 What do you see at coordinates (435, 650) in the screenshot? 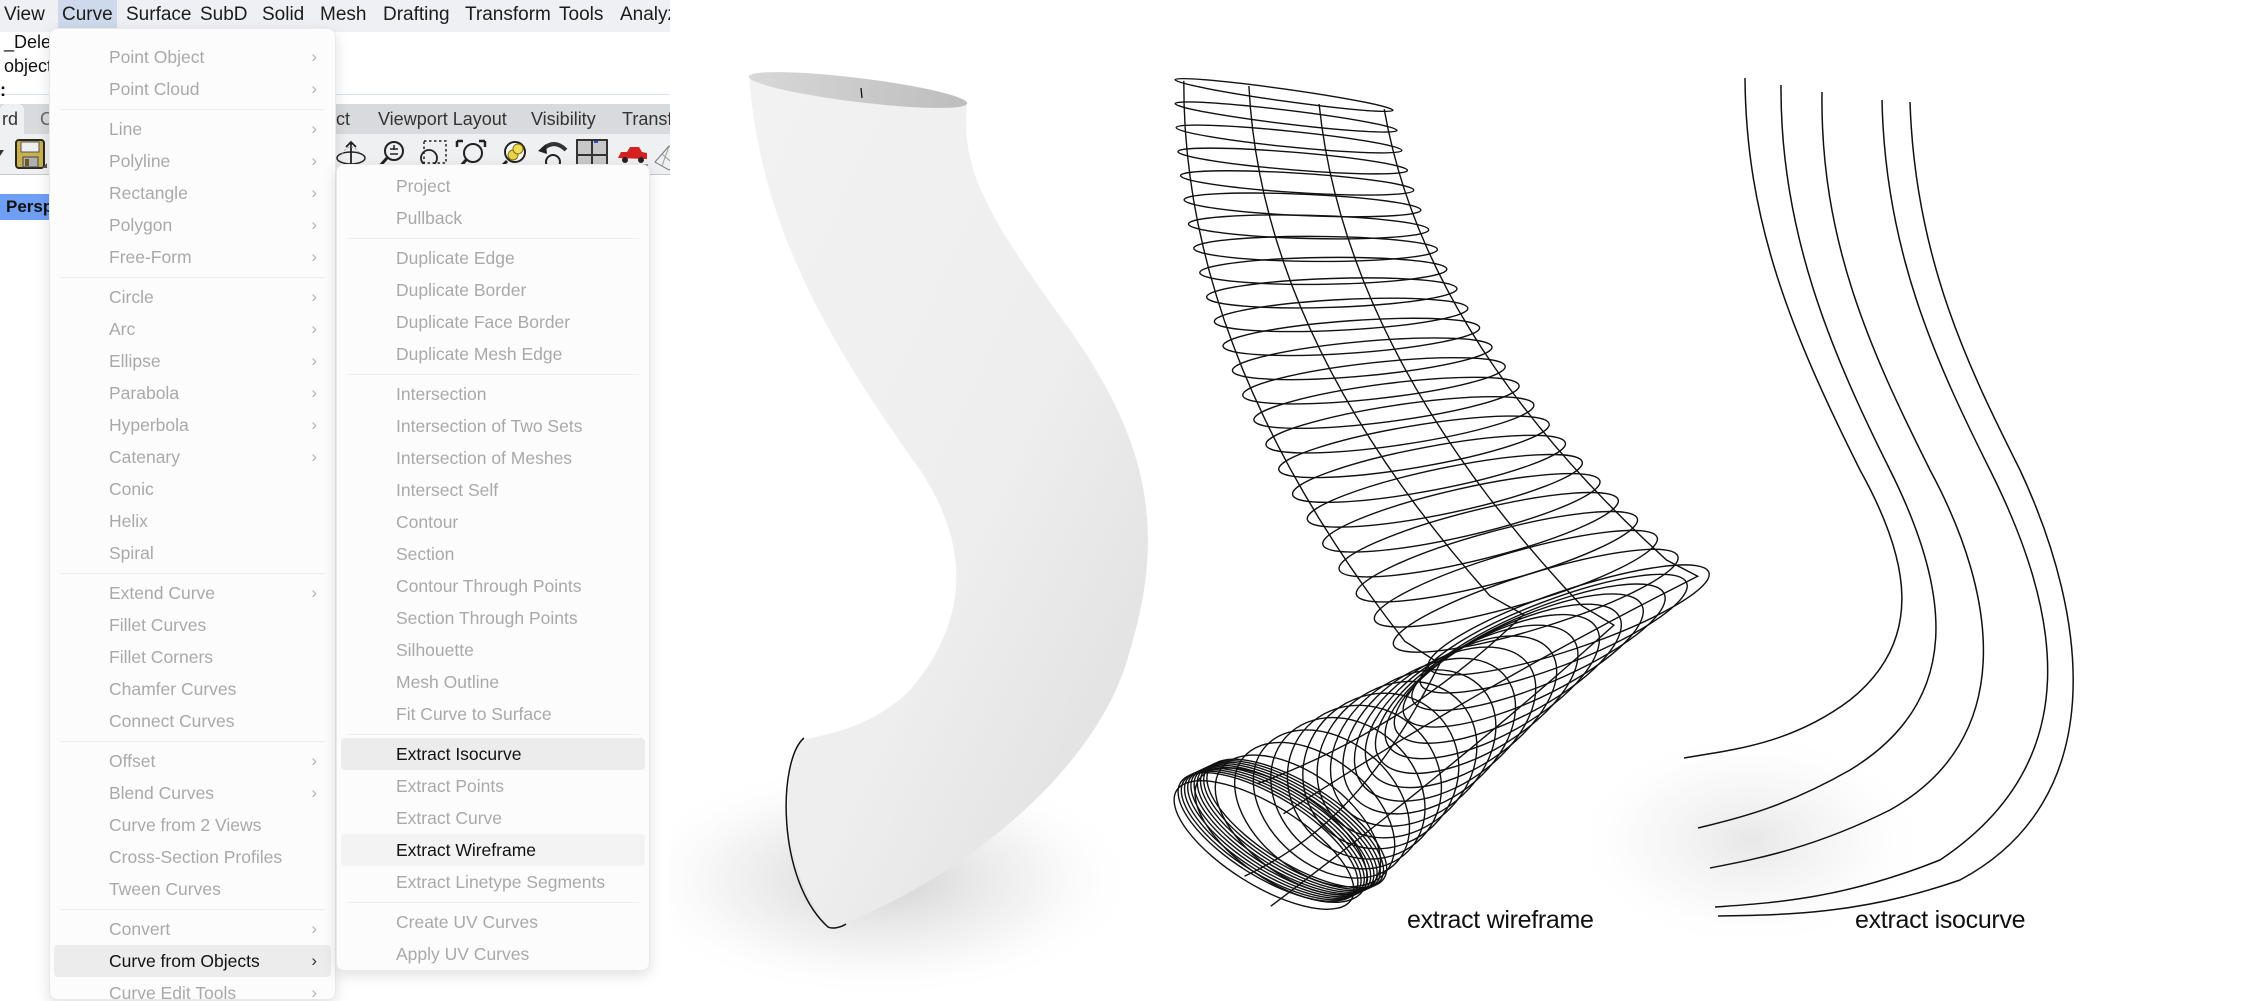
I see `menu-item-label: Silhouette` at bounding box center [435, 650].